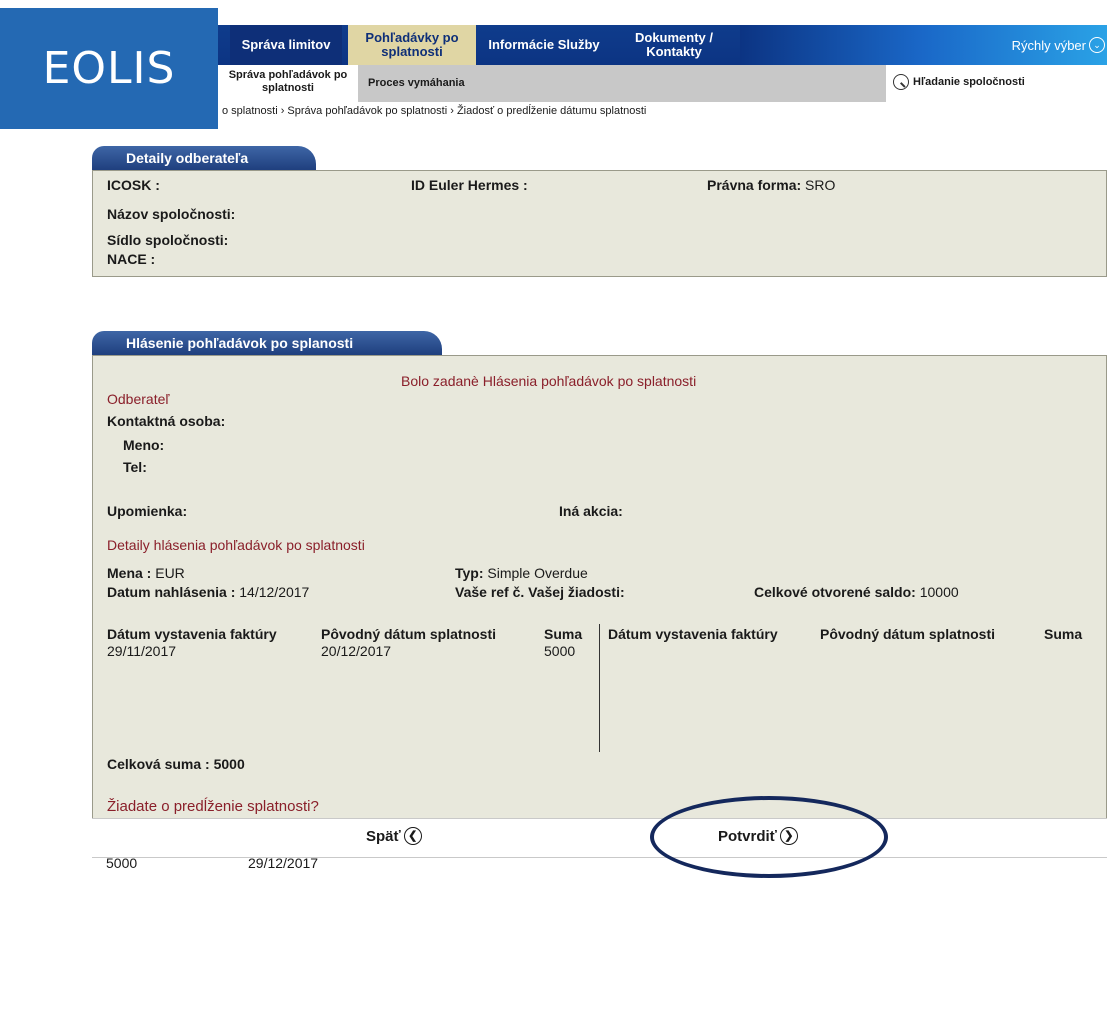 The image size is (1107, 1031). I want to click on contact-person-label: Kontaktná osoba:, so click(166, 421).